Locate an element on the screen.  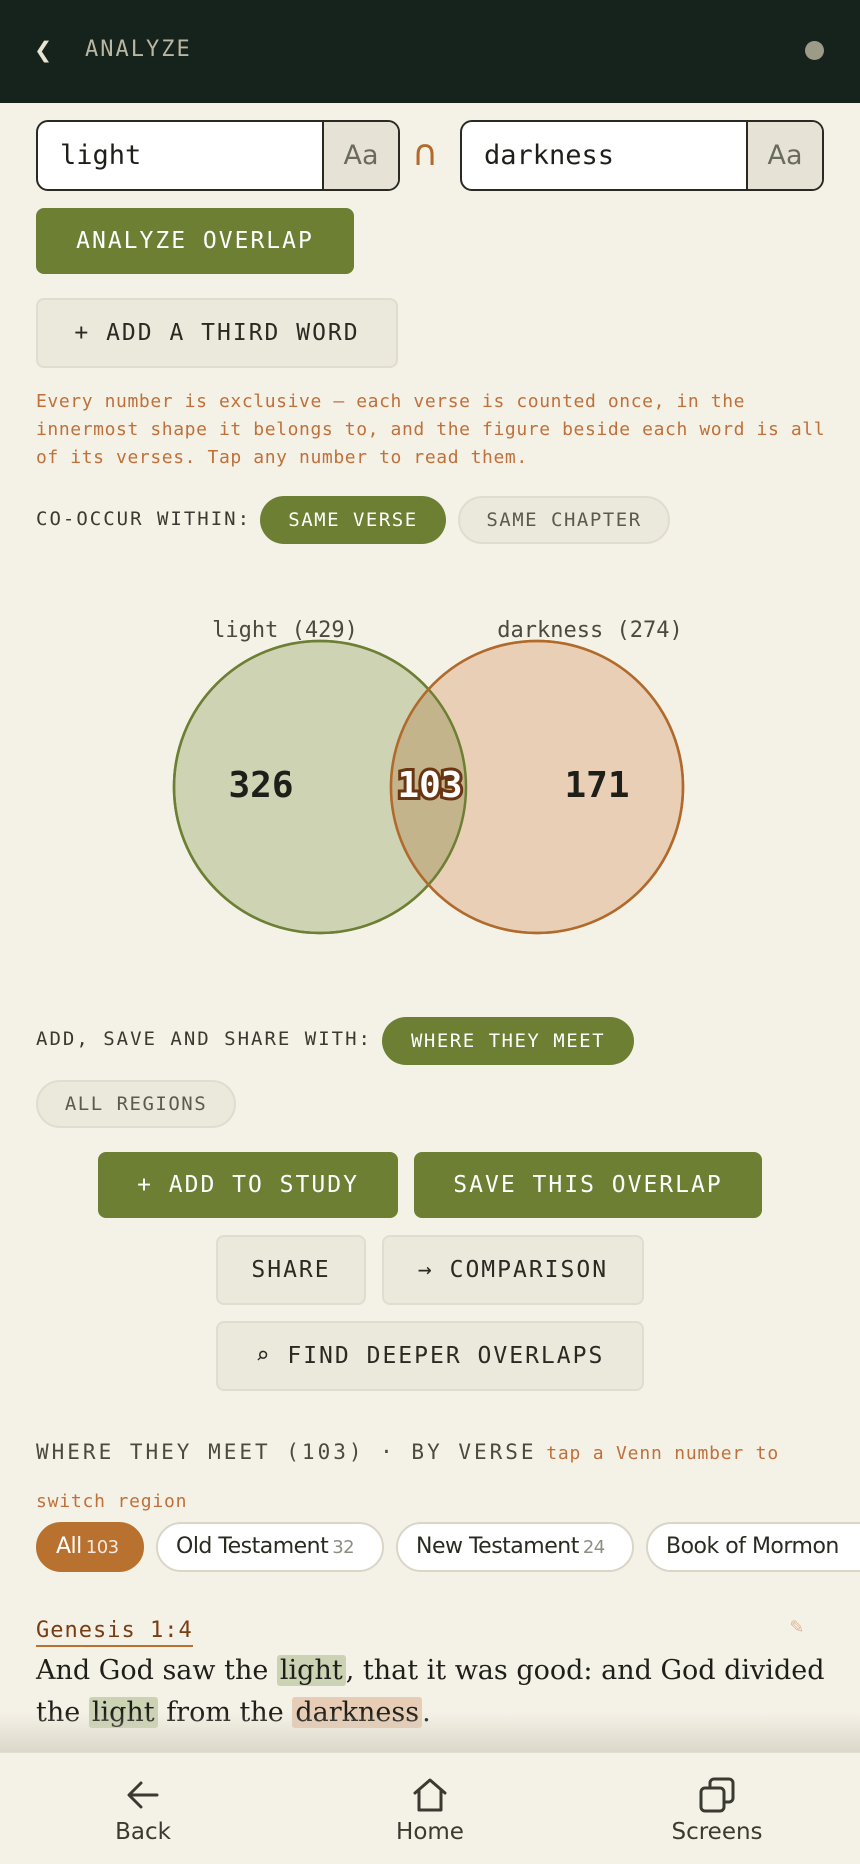
filter-chip-count: 32 is located at coordinates (343, 1547).